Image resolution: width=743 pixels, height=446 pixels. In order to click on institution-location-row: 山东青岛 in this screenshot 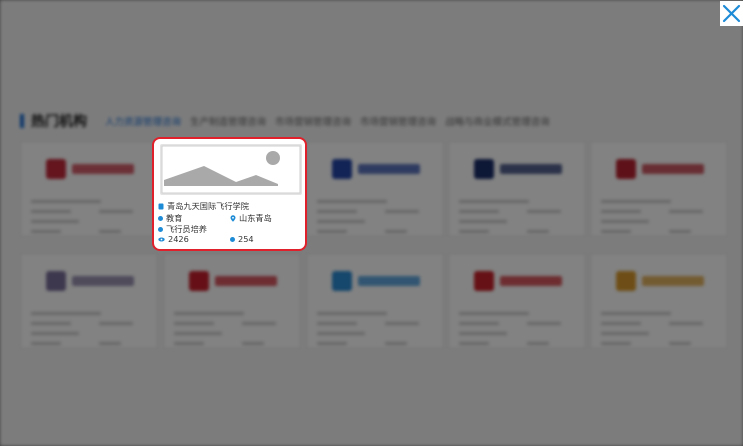, I will do `click(251, 218)`.